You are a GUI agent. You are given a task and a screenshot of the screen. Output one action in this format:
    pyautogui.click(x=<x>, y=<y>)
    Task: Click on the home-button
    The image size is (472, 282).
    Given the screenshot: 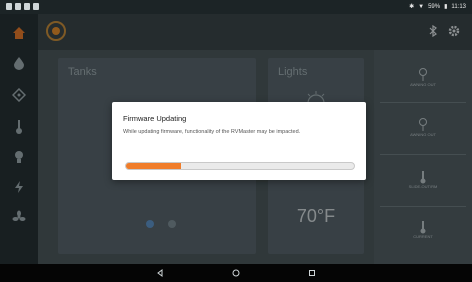 What is the action you would take?
    pyautogui.click(x=236, y=273)
    